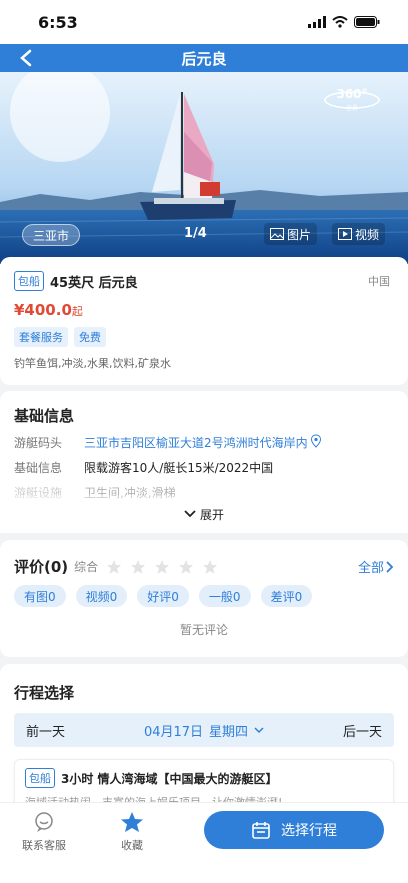 The width and height of the screenshot is (408, 883). I want to click on overall-label: 综合, so click(86, 567).